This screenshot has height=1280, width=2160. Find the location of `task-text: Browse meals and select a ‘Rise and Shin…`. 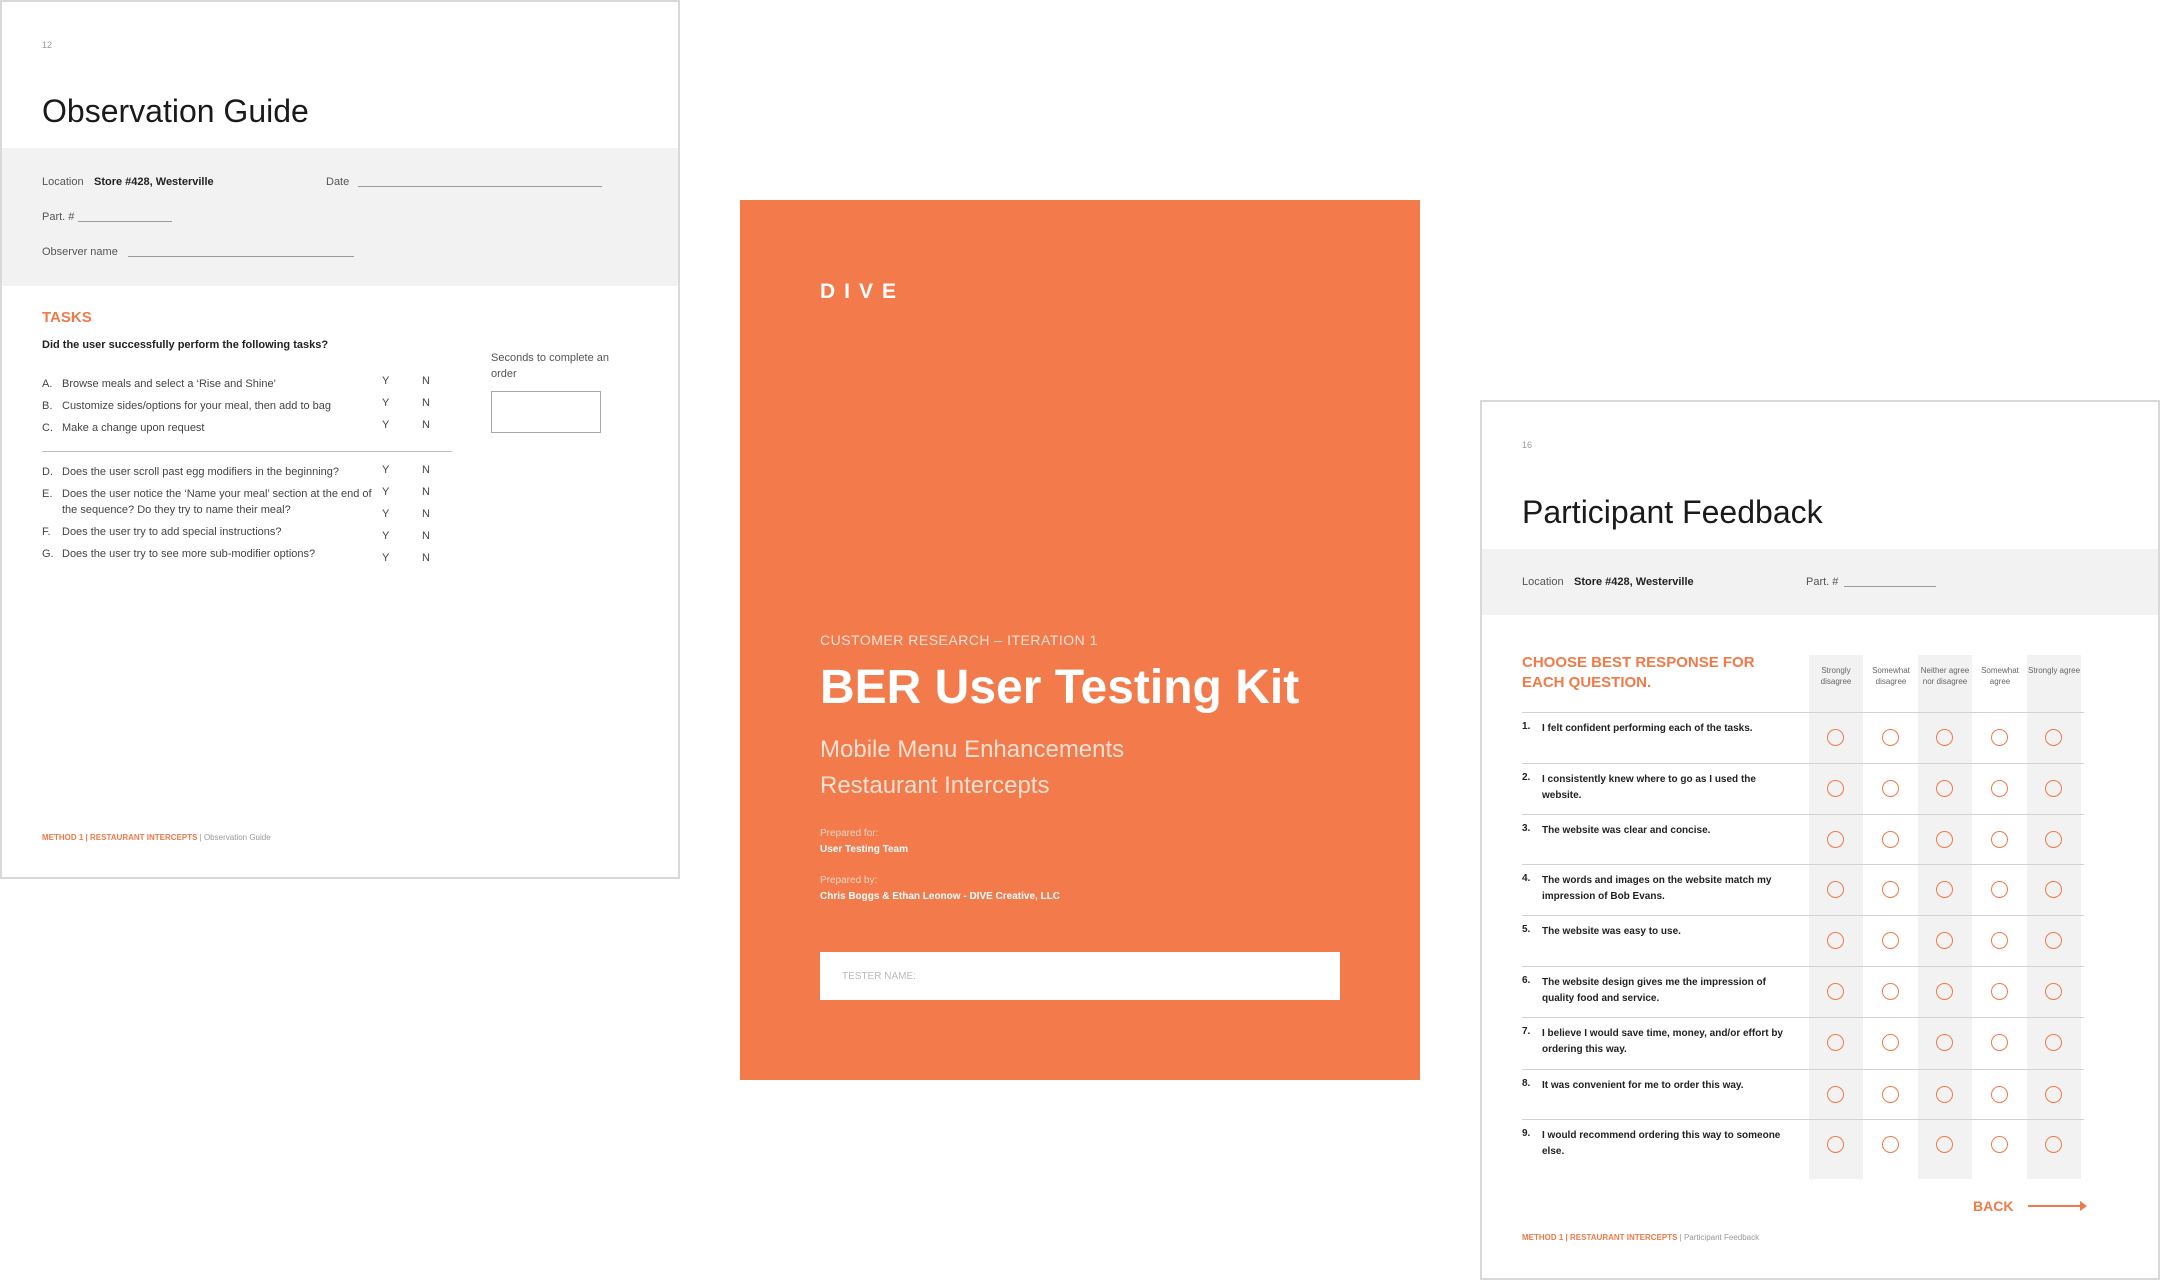

task-text: Browse meals and select a ‘Rise and Shin… is located at coordinates (169, 384).